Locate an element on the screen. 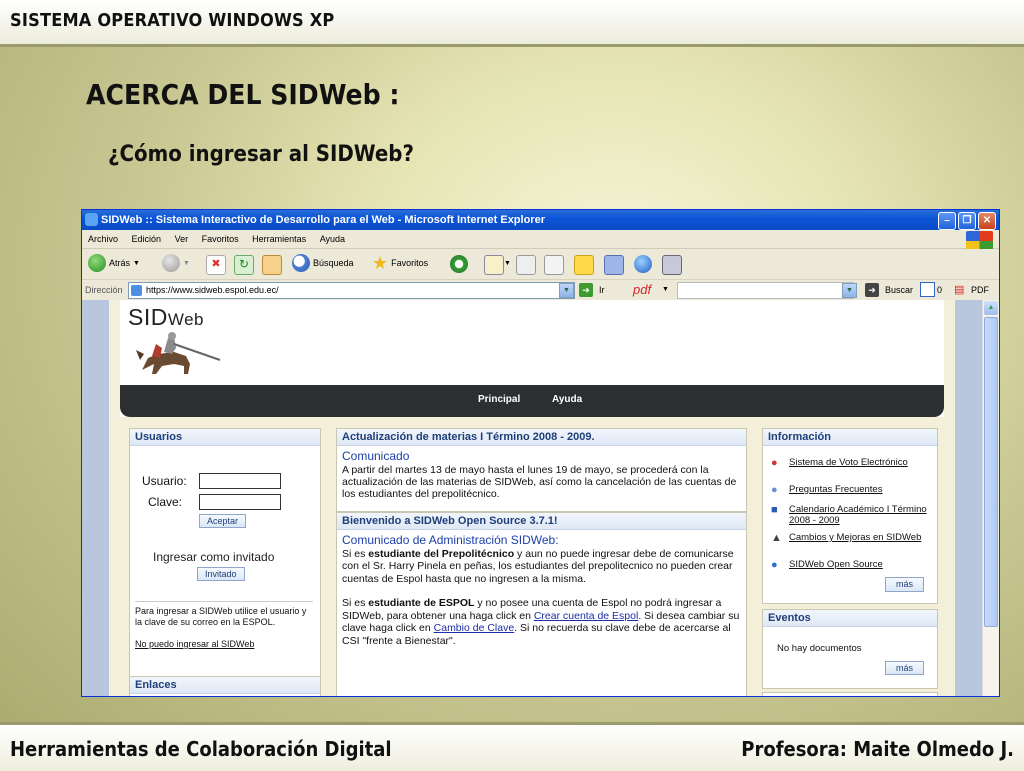 This screenshot has height=771, width=1024. eventos-panel: Eventos No hay documentos más is located at coordinates (850, 649).